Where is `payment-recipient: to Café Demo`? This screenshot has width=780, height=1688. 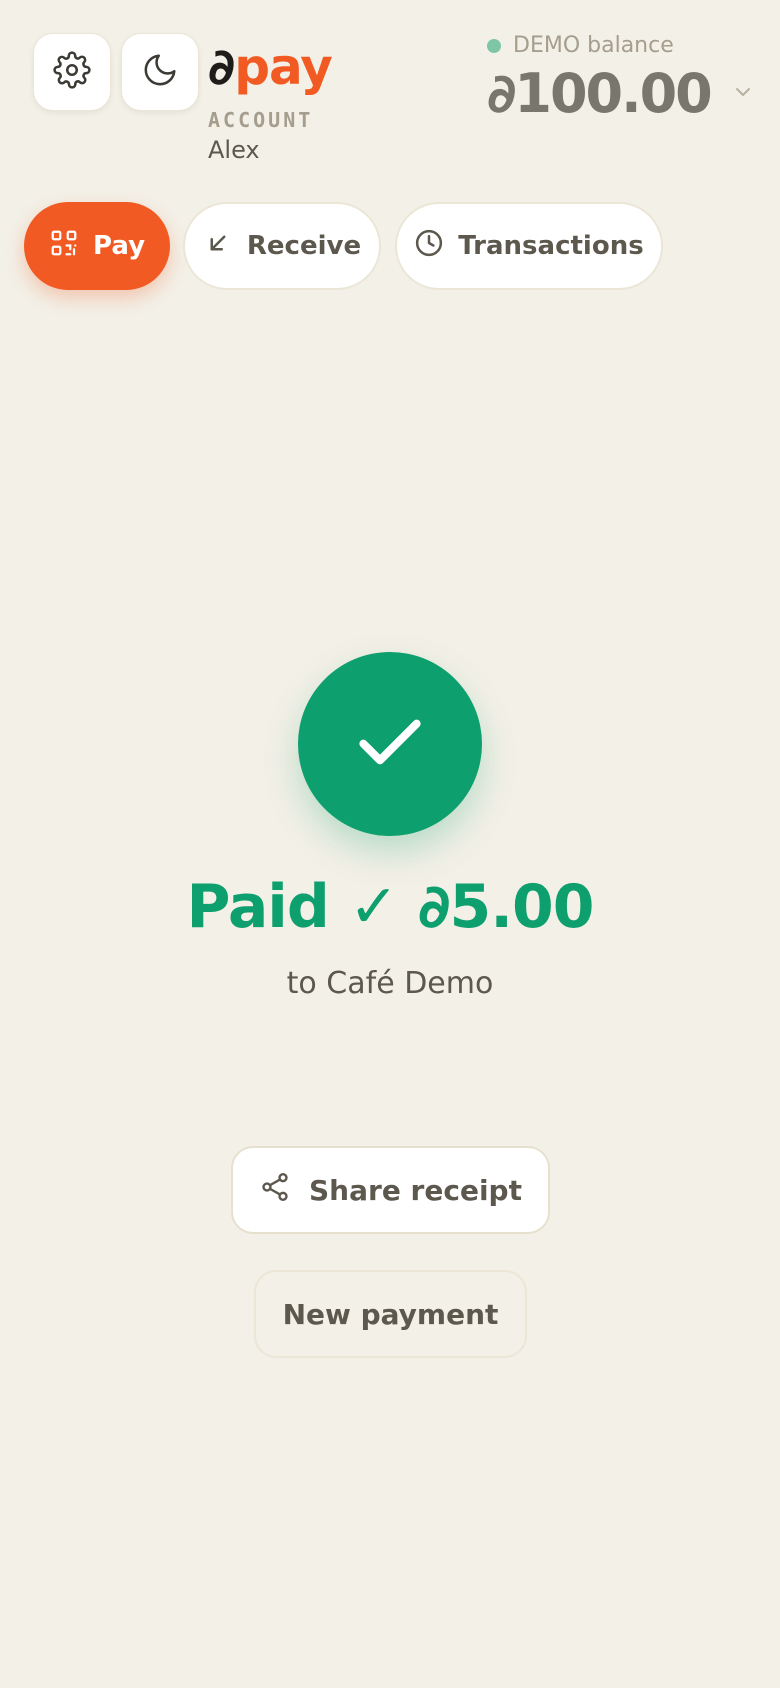 payment-recipient: to Café Demo is located at coordinates (390, 983).